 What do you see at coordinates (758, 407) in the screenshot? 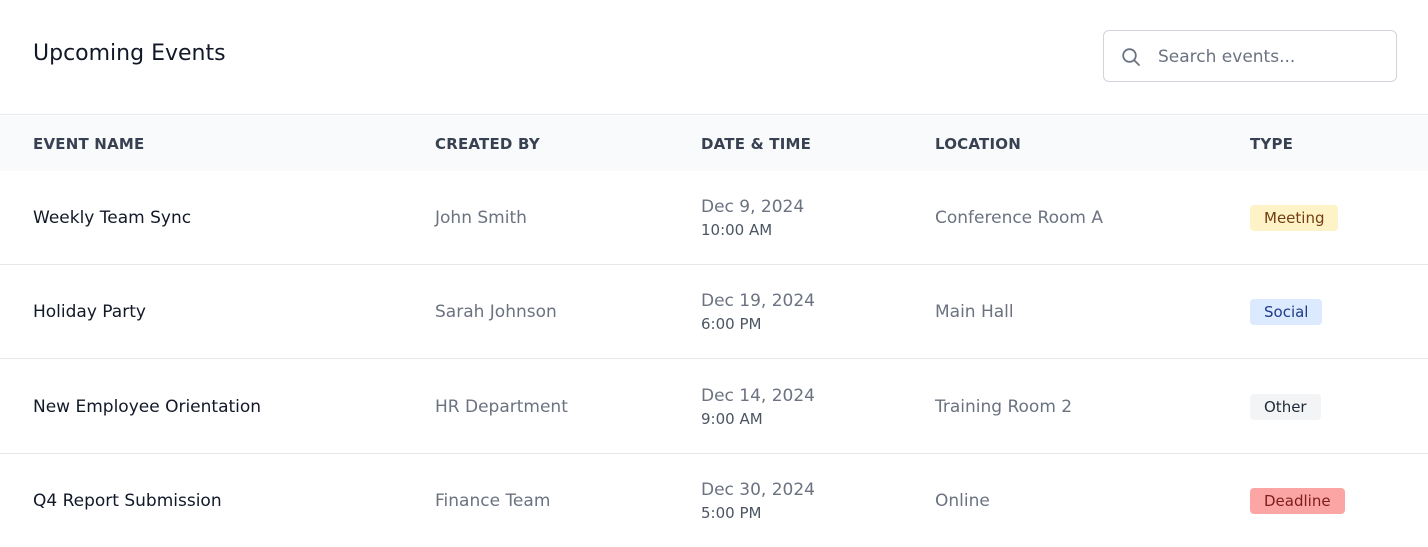
I see `date-time: Dec 14, 2024 9:00 AM` at bounding box center [758, 407].